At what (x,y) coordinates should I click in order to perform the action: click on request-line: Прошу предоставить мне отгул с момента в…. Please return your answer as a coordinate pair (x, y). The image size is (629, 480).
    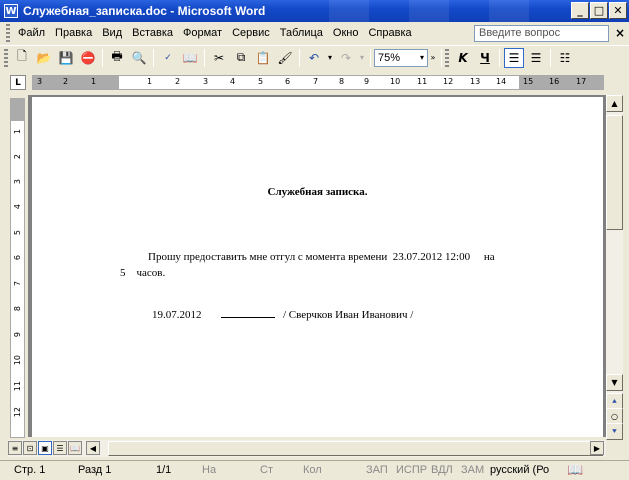
    Looking at the image, I should click on (321, 257).